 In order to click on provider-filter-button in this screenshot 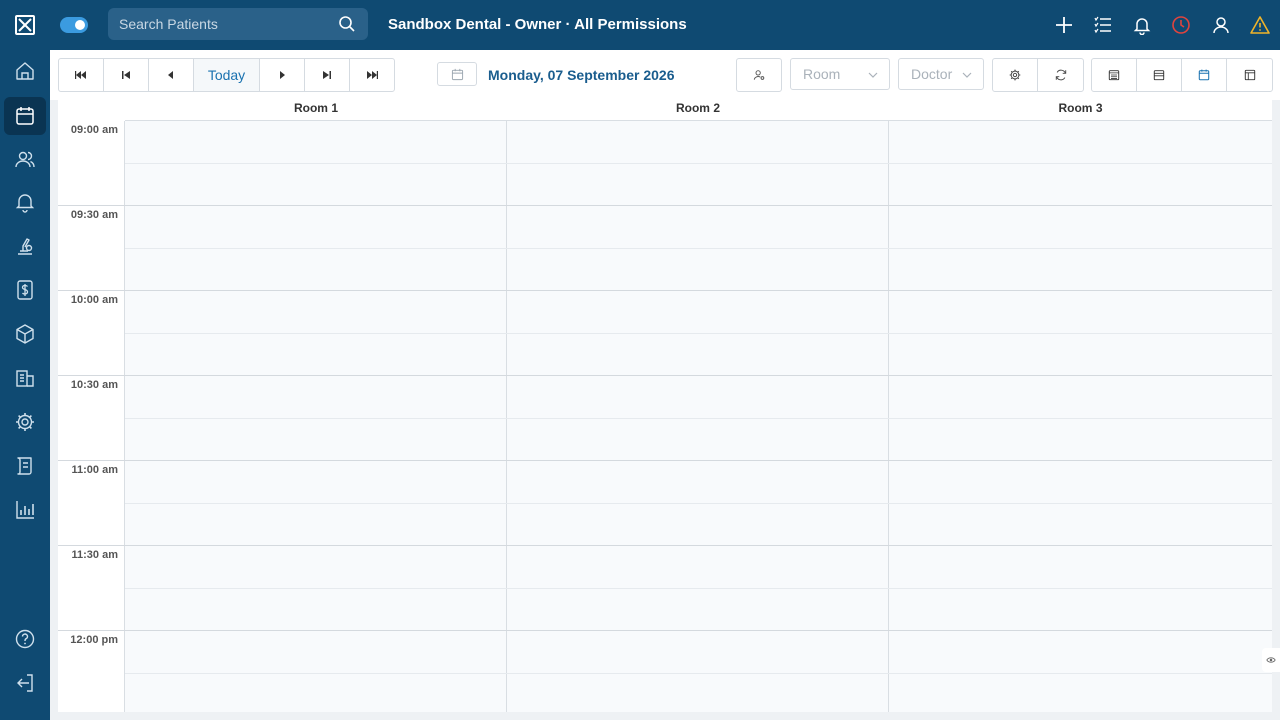, I will do `click(759, 75)`.